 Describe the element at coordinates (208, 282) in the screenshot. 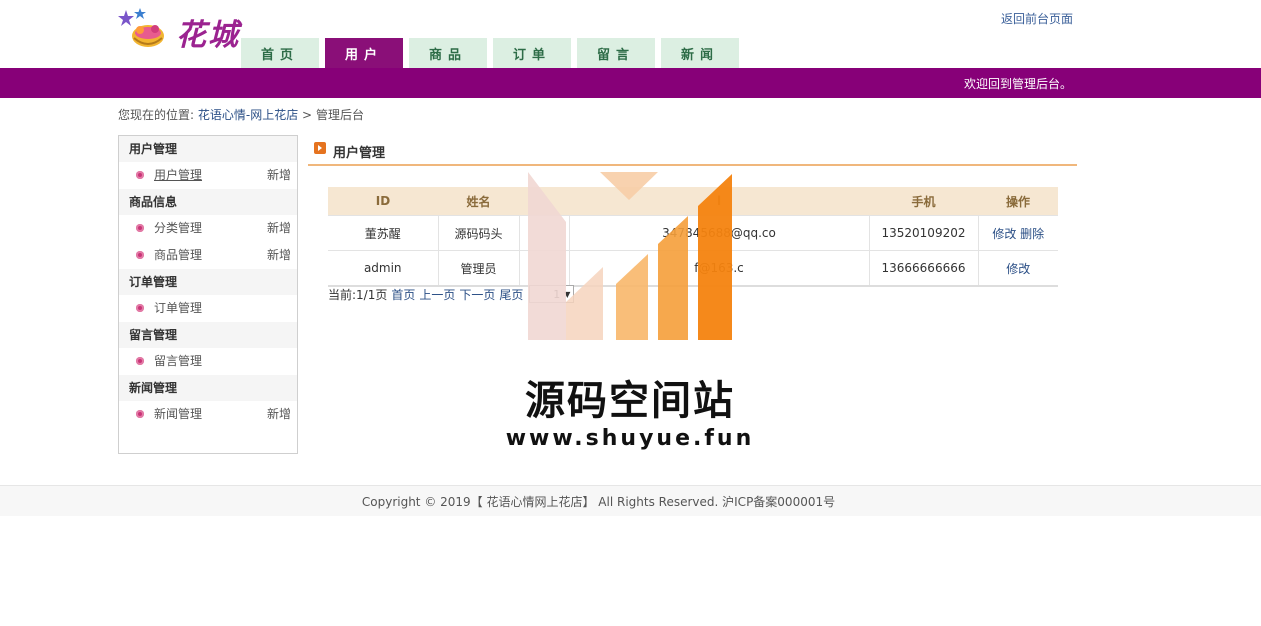

I see `sidebar-group-orders: 订单管理` at that location.